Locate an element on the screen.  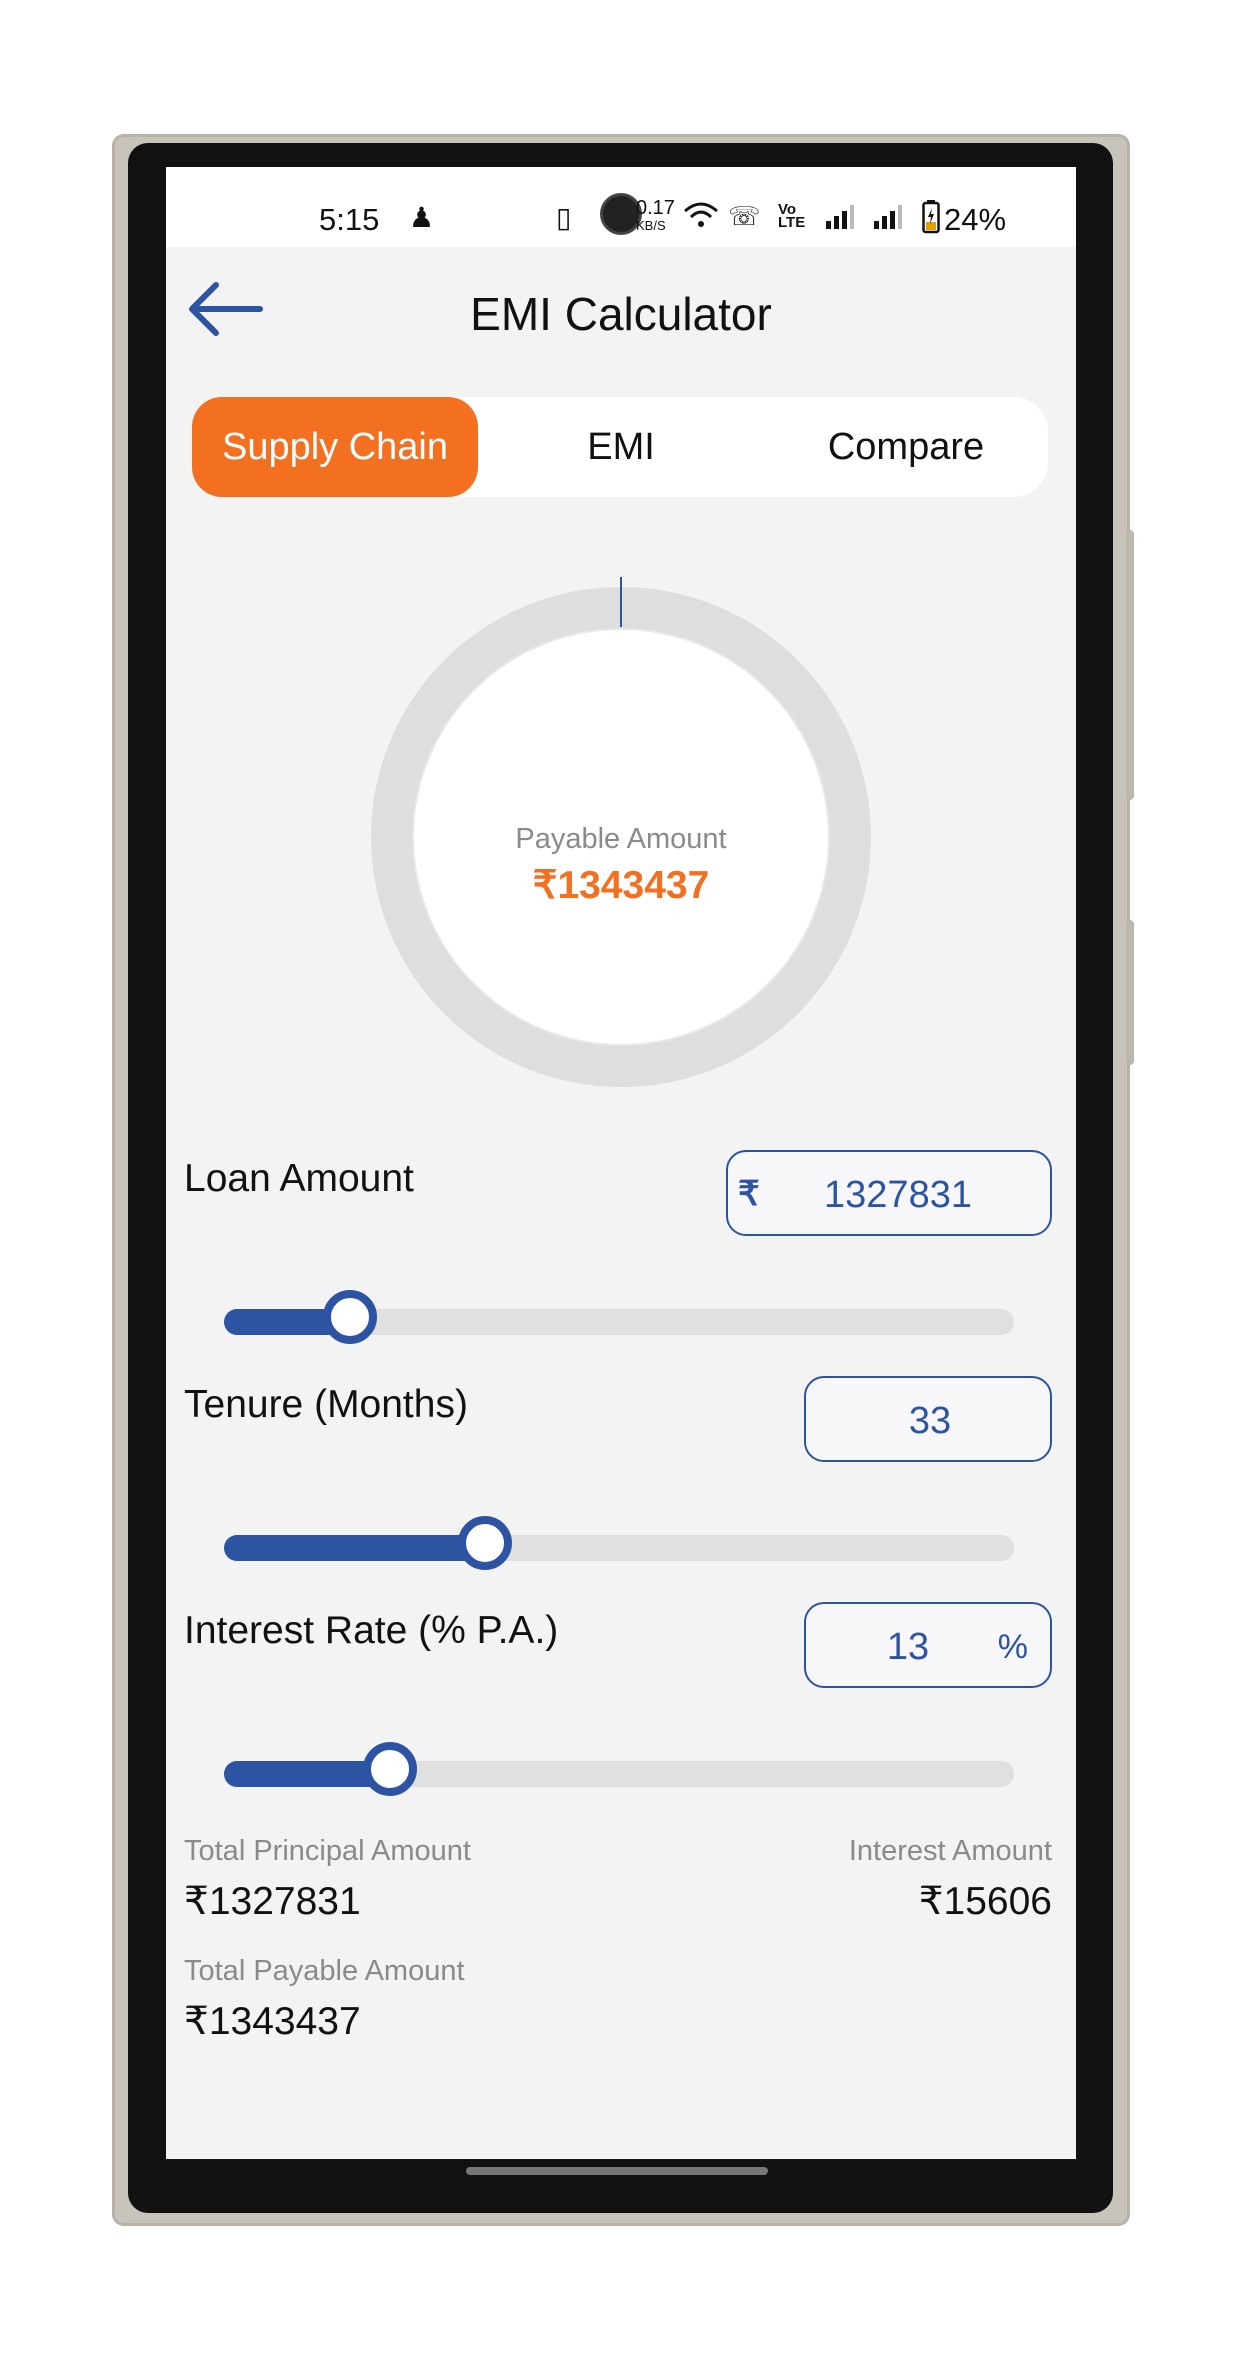
tenure-input: 33 is located at coordinates (928, 1419).